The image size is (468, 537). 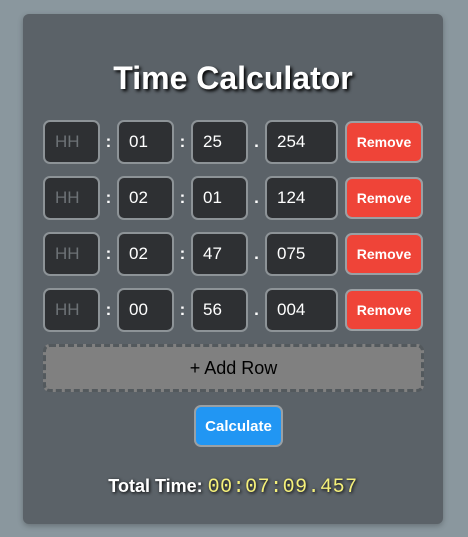 I want to click on time-row-2: : : . Remove, so click(x=233, y=198).